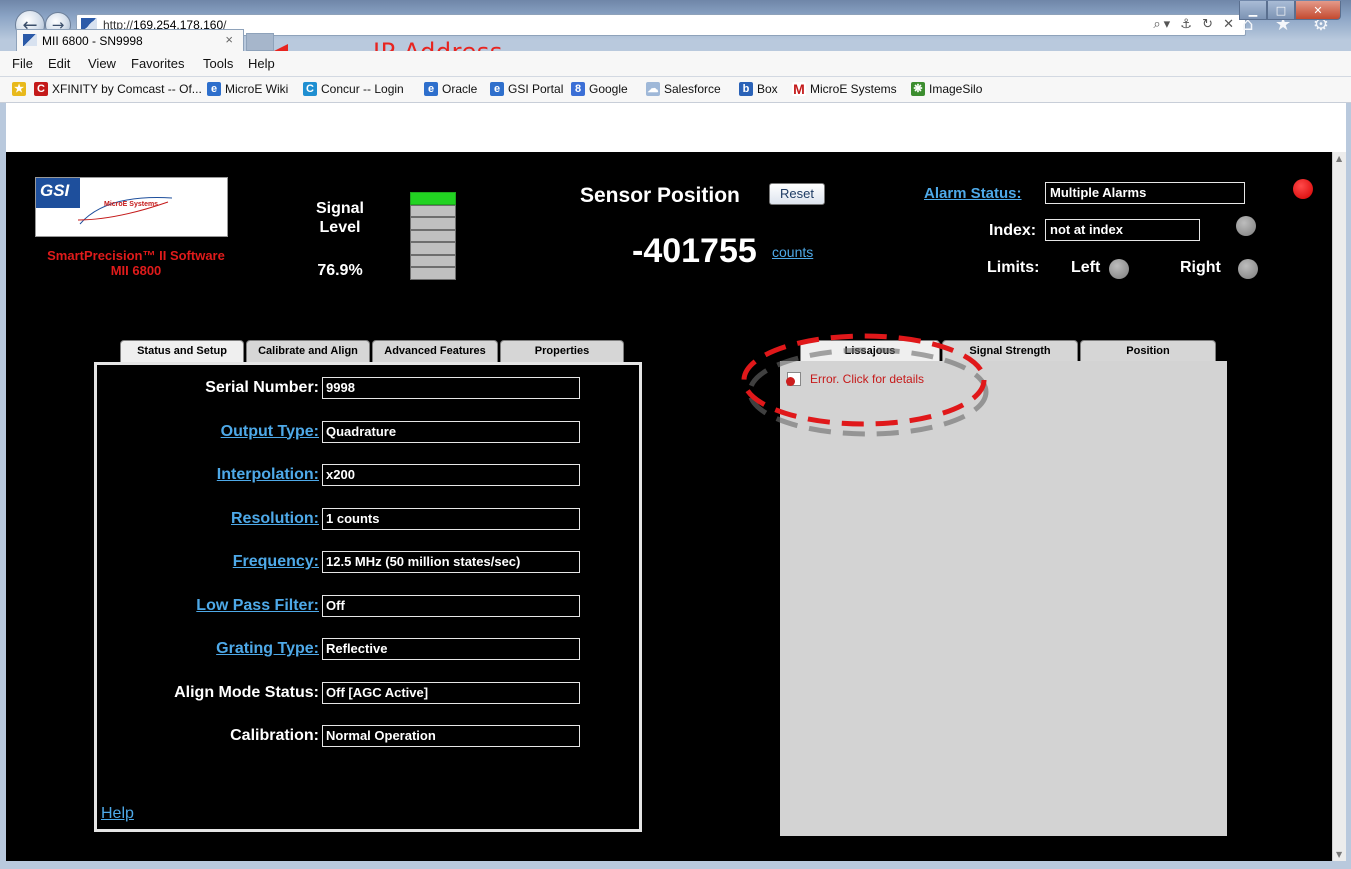 This screenshot has width=1351, height=869. I want to click on product-model: MII 6800, so click(136, 270).